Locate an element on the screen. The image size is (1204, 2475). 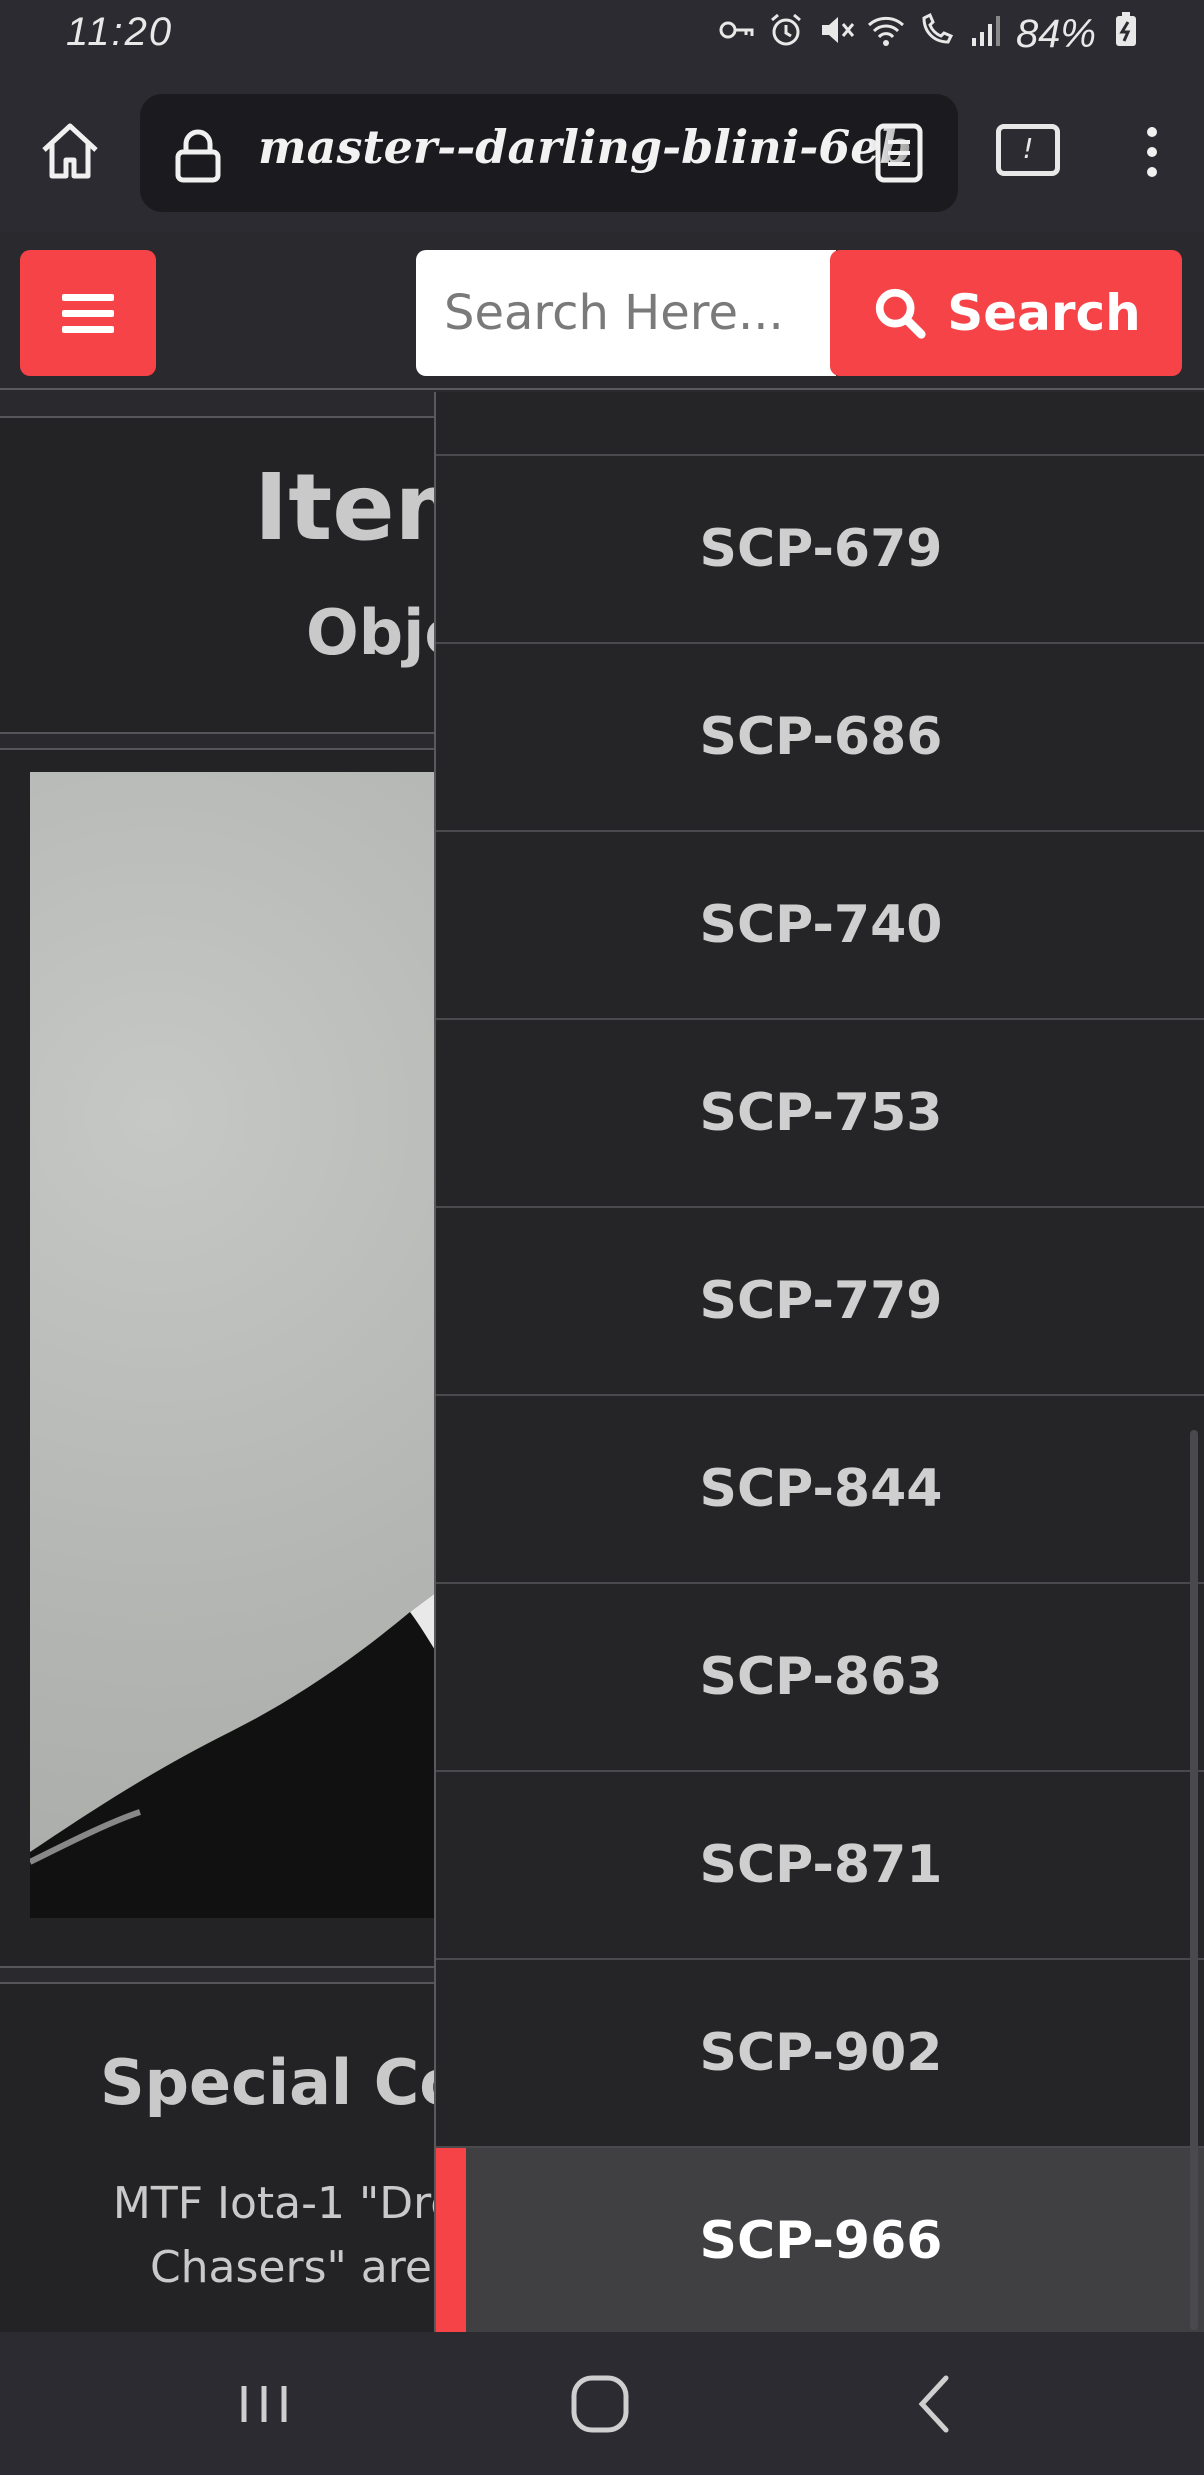
dropdown-item: SCP-686 is located at coordinates (820, 736).